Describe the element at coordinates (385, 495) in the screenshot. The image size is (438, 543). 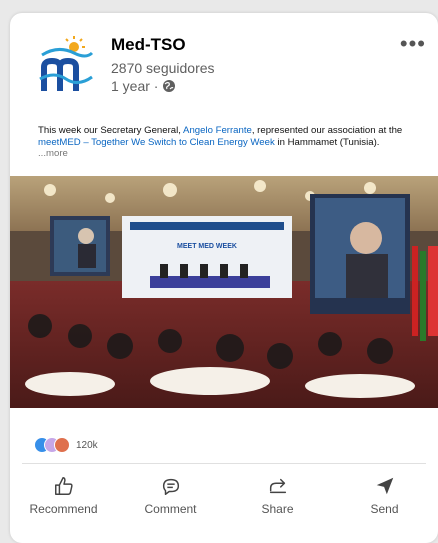
I see `send-button: Send` at that location.